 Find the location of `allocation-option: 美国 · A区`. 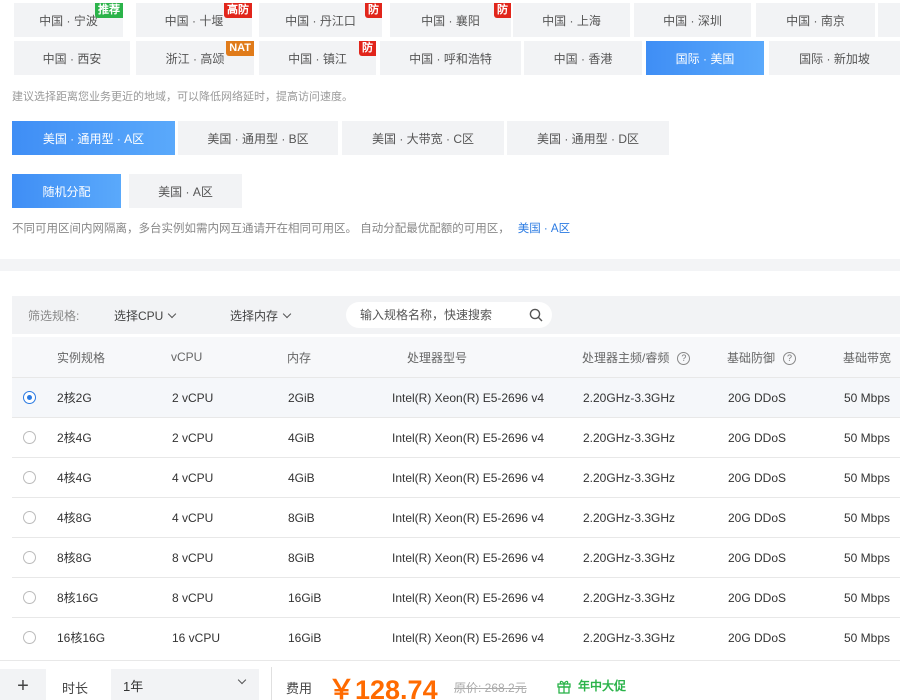

allocation-option: 美国 · A区 is located at coordinates (185, 191).